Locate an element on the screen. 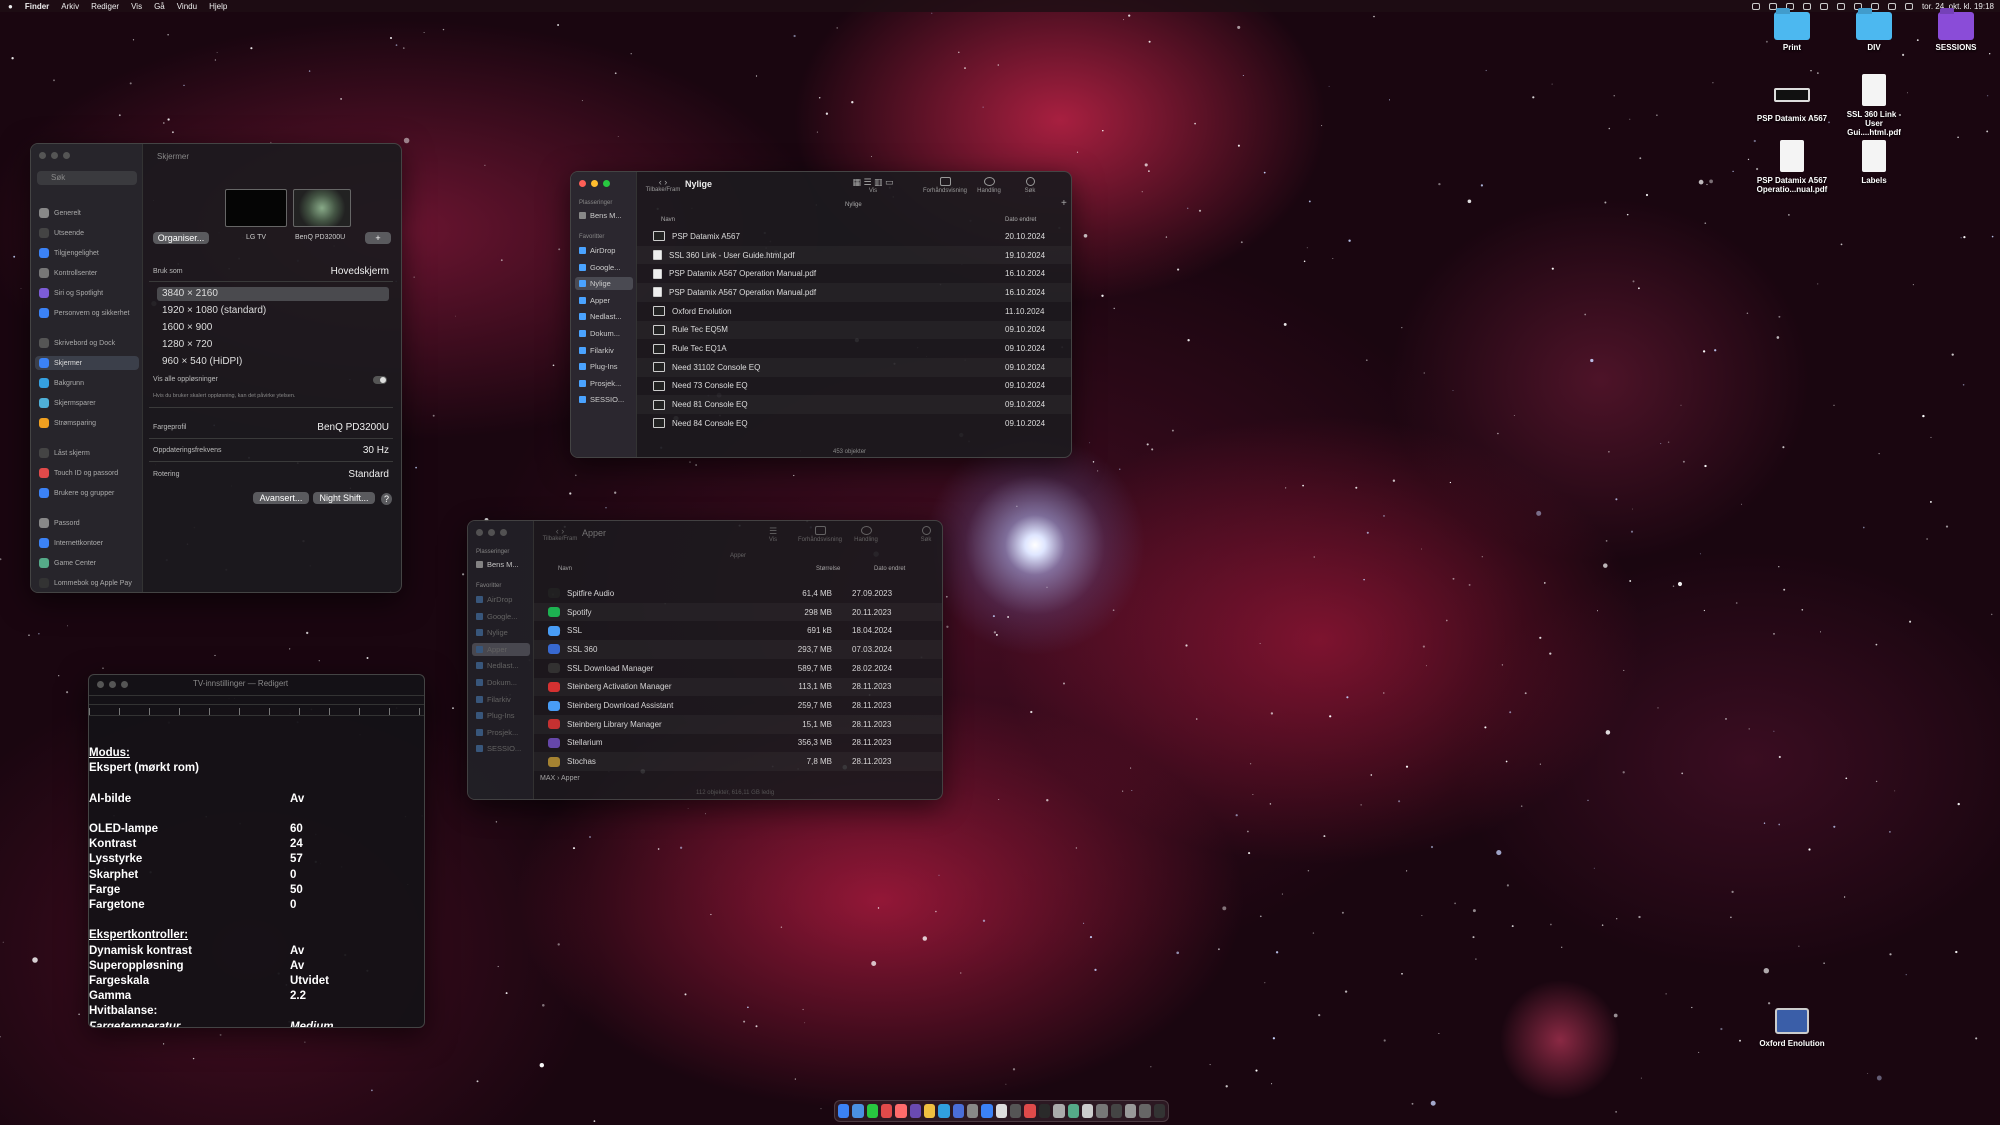  file-row: Oxford Enolution 11.10.2024 is located at coordinates (854, 311).